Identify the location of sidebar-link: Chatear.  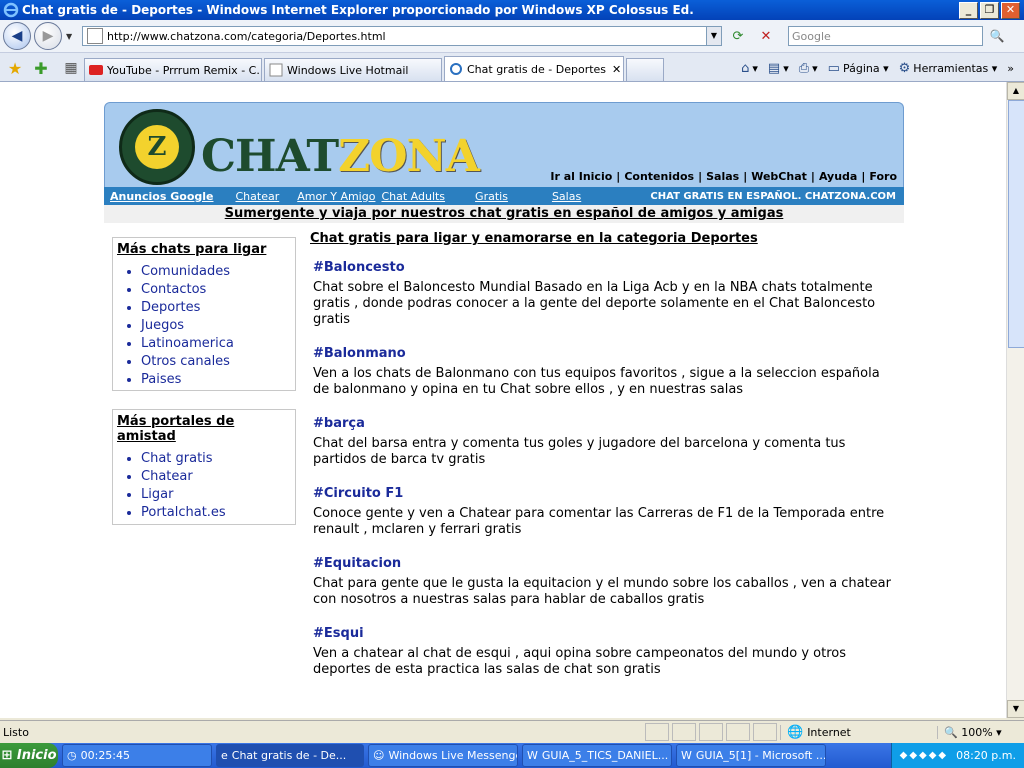
(218, 477).